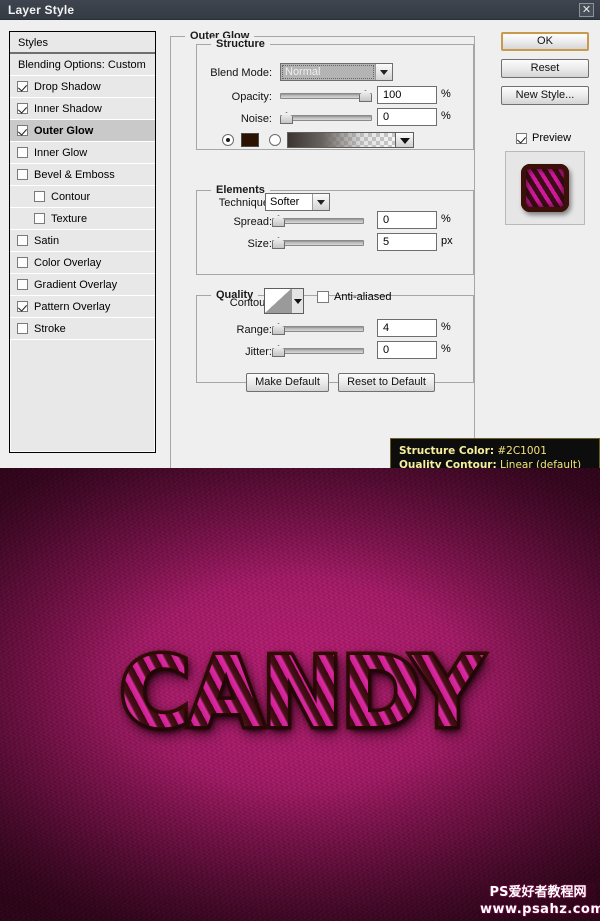 This screenshot has height=921, width=600. Describe the element at coordinates (407, 220) in the screenshot. I see `spread-input: 0` at that location.